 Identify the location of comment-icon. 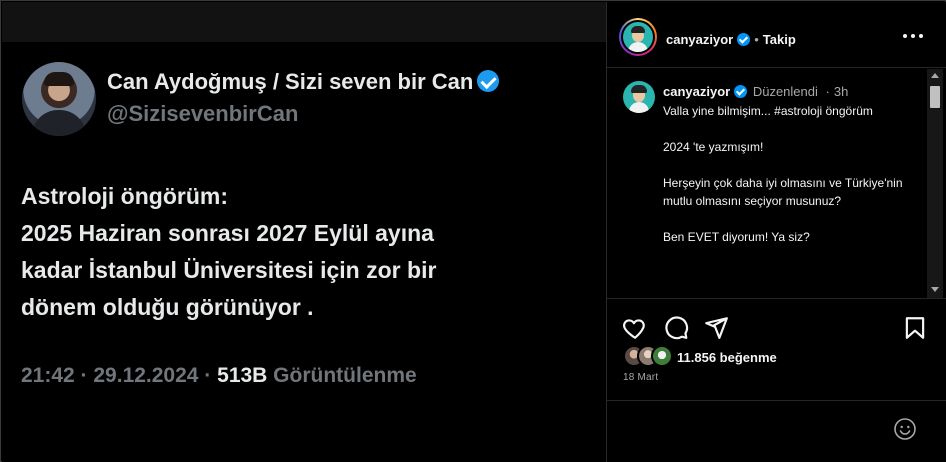
(676, 328).